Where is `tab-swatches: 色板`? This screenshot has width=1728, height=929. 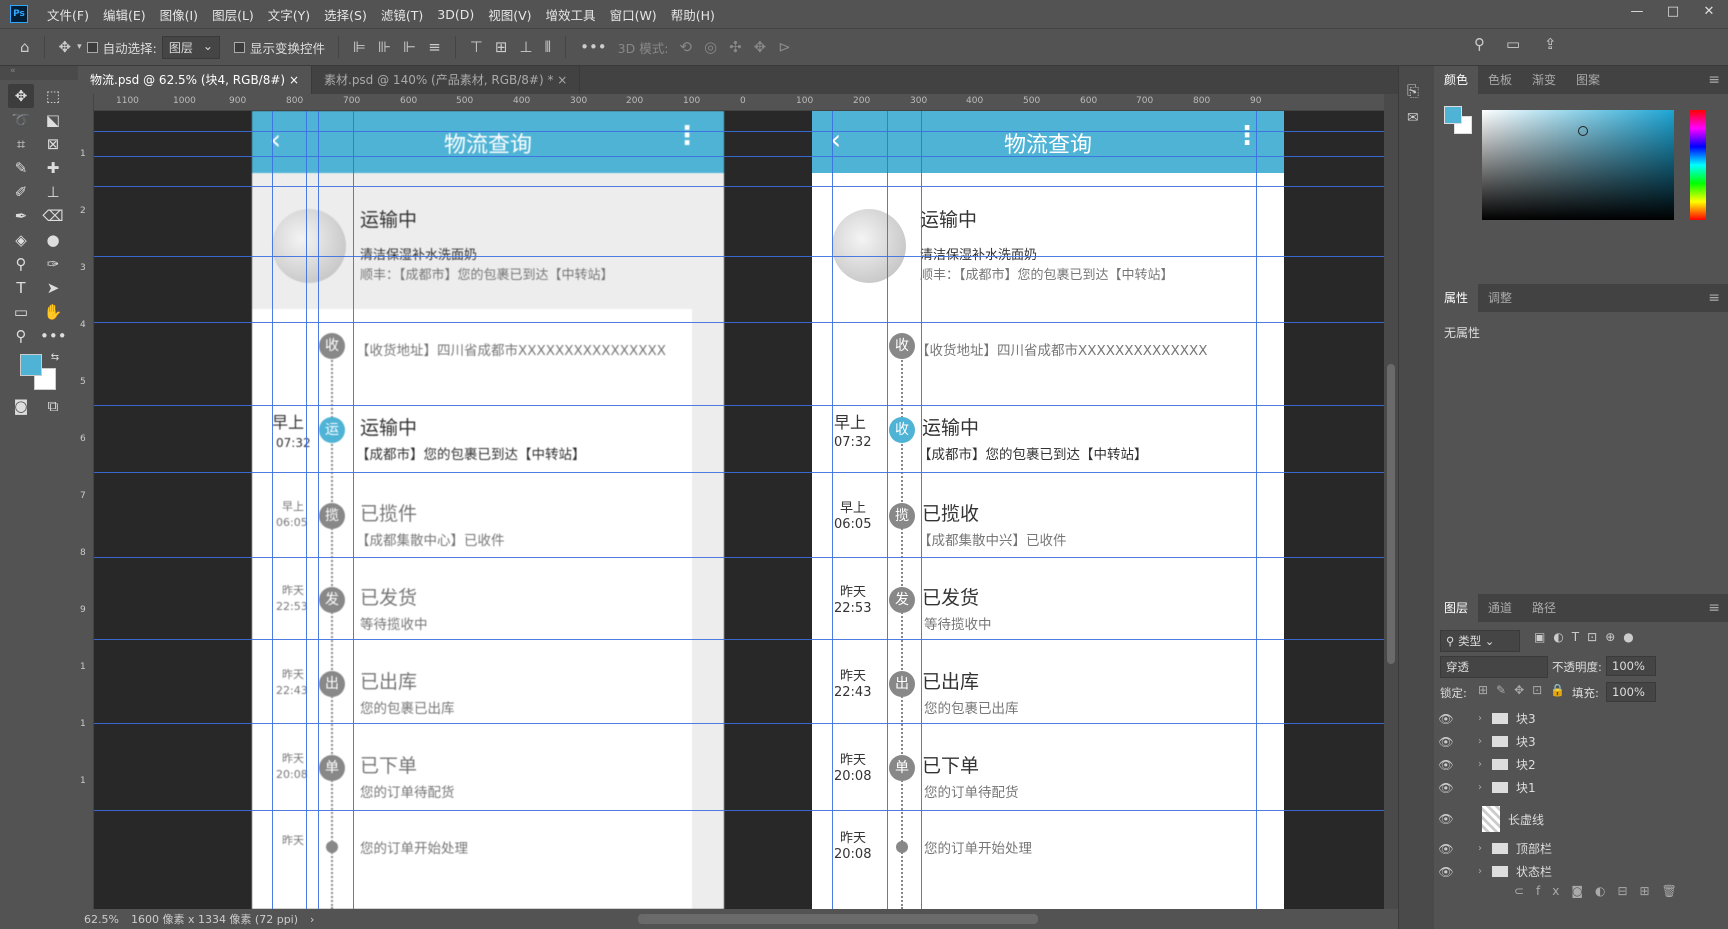
tab-swatches: 色板 is located at coordinates (1500, 80).